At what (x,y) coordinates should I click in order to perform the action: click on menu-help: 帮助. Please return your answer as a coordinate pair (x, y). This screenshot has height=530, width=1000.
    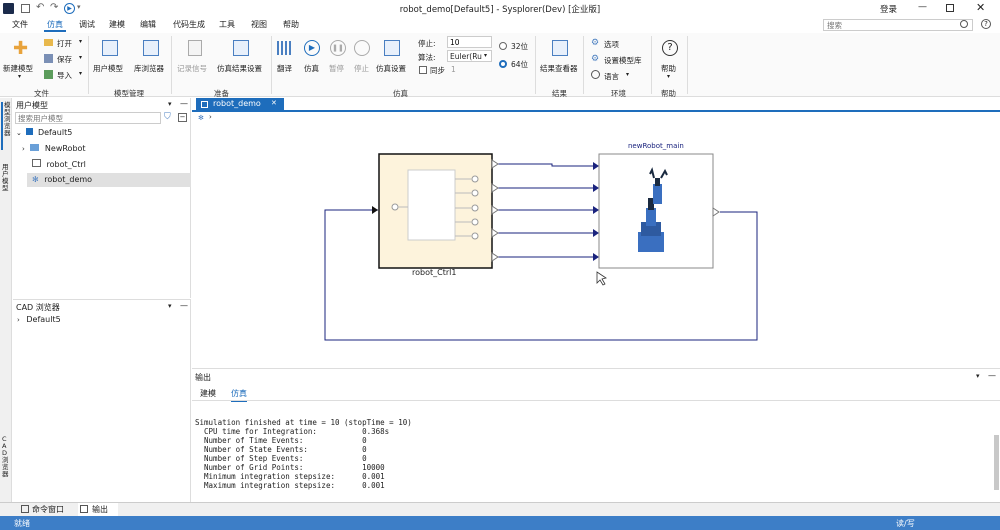
    Looking at the image, I should click on (291, 25).